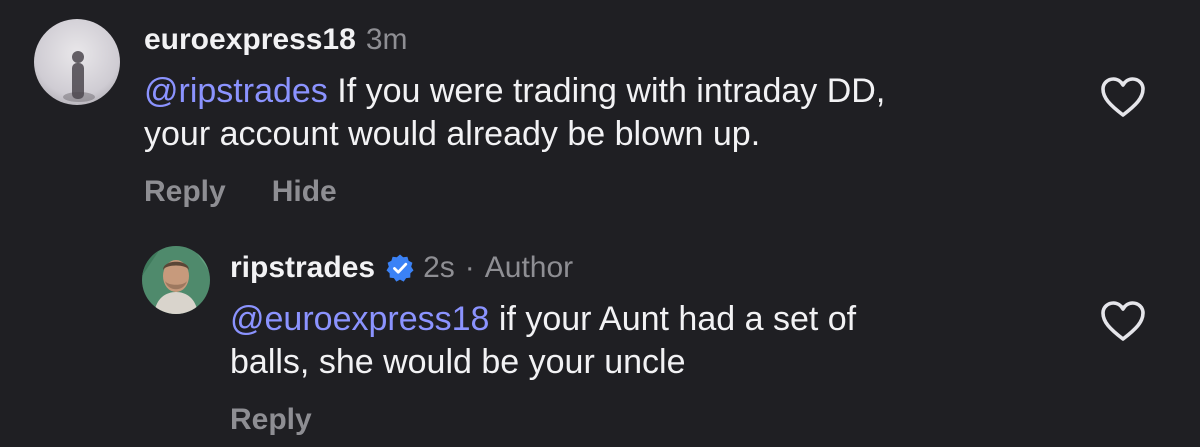  I want to click on verified-badge-icon, so click(400, 268).